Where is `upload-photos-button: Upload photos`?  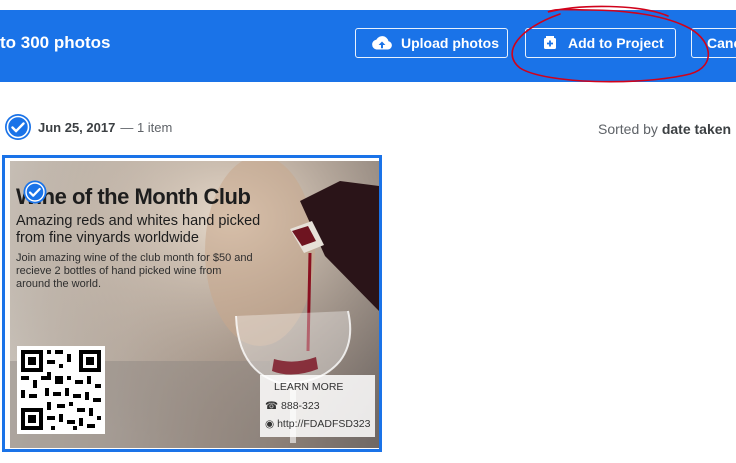
upload-photos-button: Upload photos is located at coordinates (431, 43).